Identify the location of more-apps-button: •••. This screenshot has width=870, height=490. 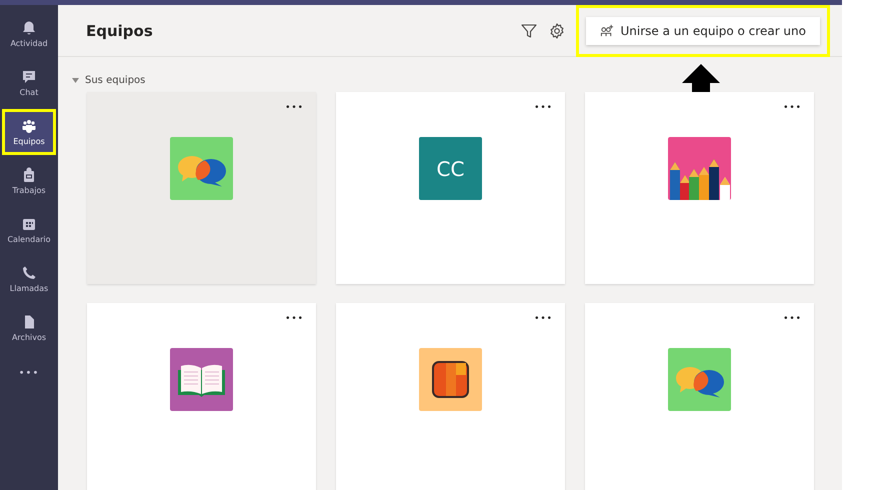
(29, 373).